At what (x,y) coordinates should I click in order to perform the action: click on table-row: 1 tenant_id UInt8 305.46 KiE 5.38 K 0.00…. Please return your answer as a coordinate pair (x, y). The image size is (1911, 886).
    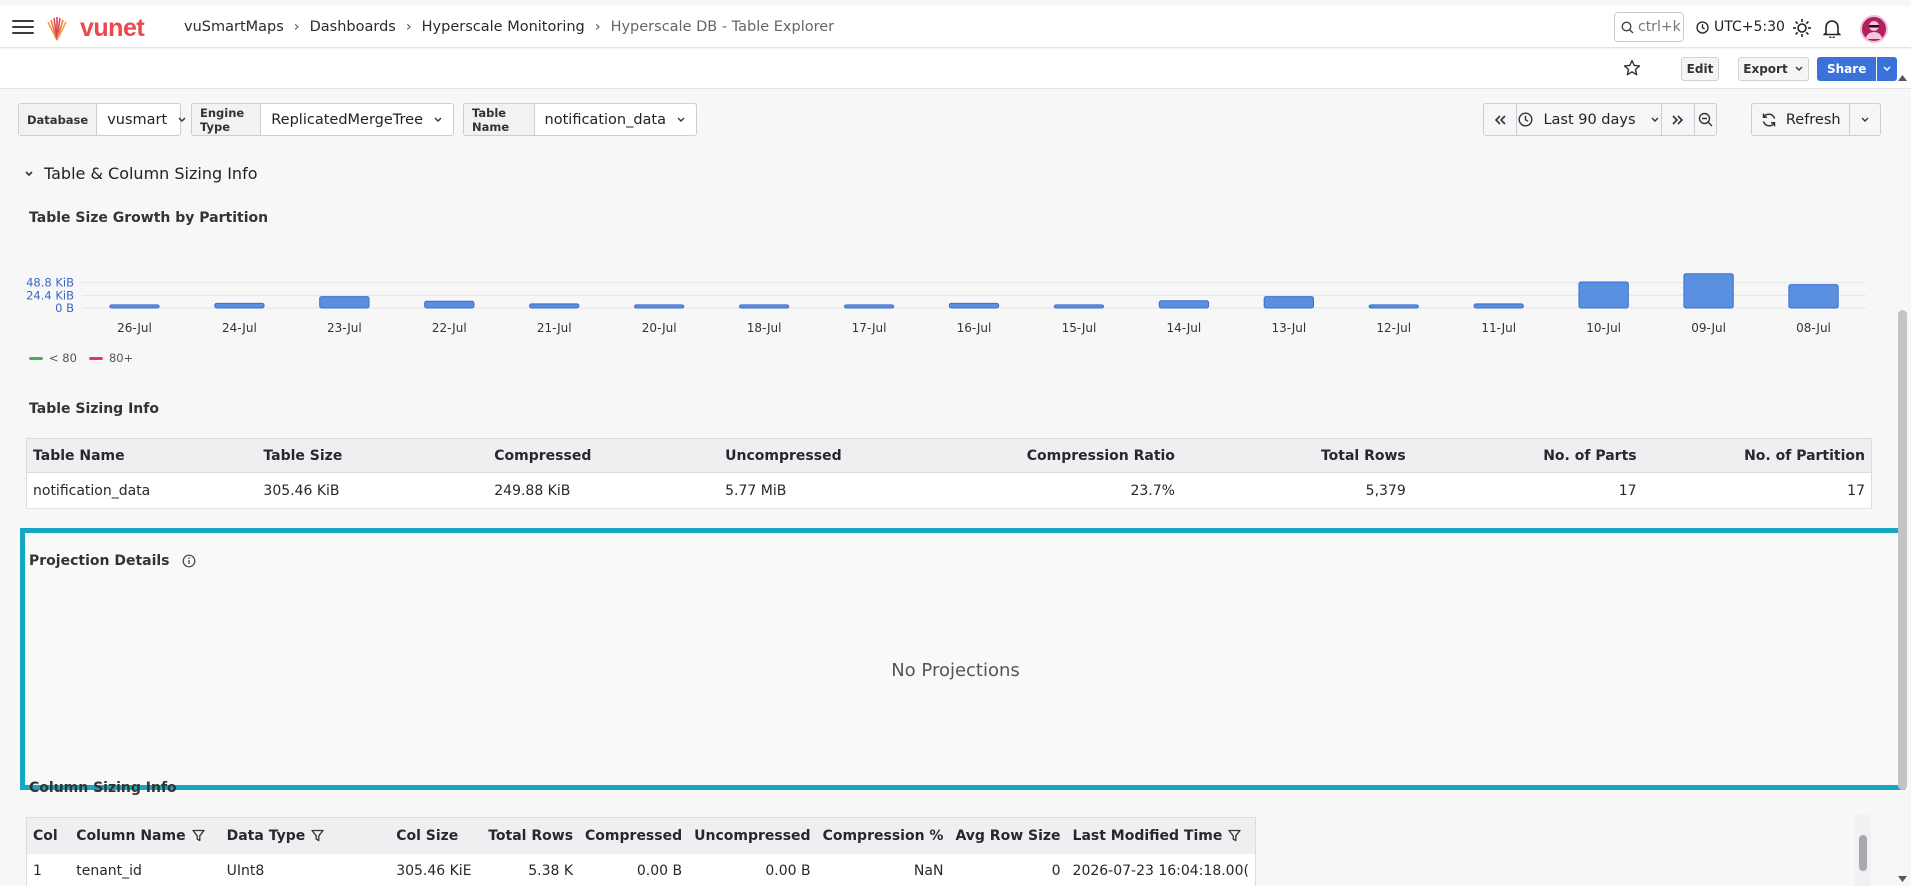
    Looking at the image, I should click on (641, 870).